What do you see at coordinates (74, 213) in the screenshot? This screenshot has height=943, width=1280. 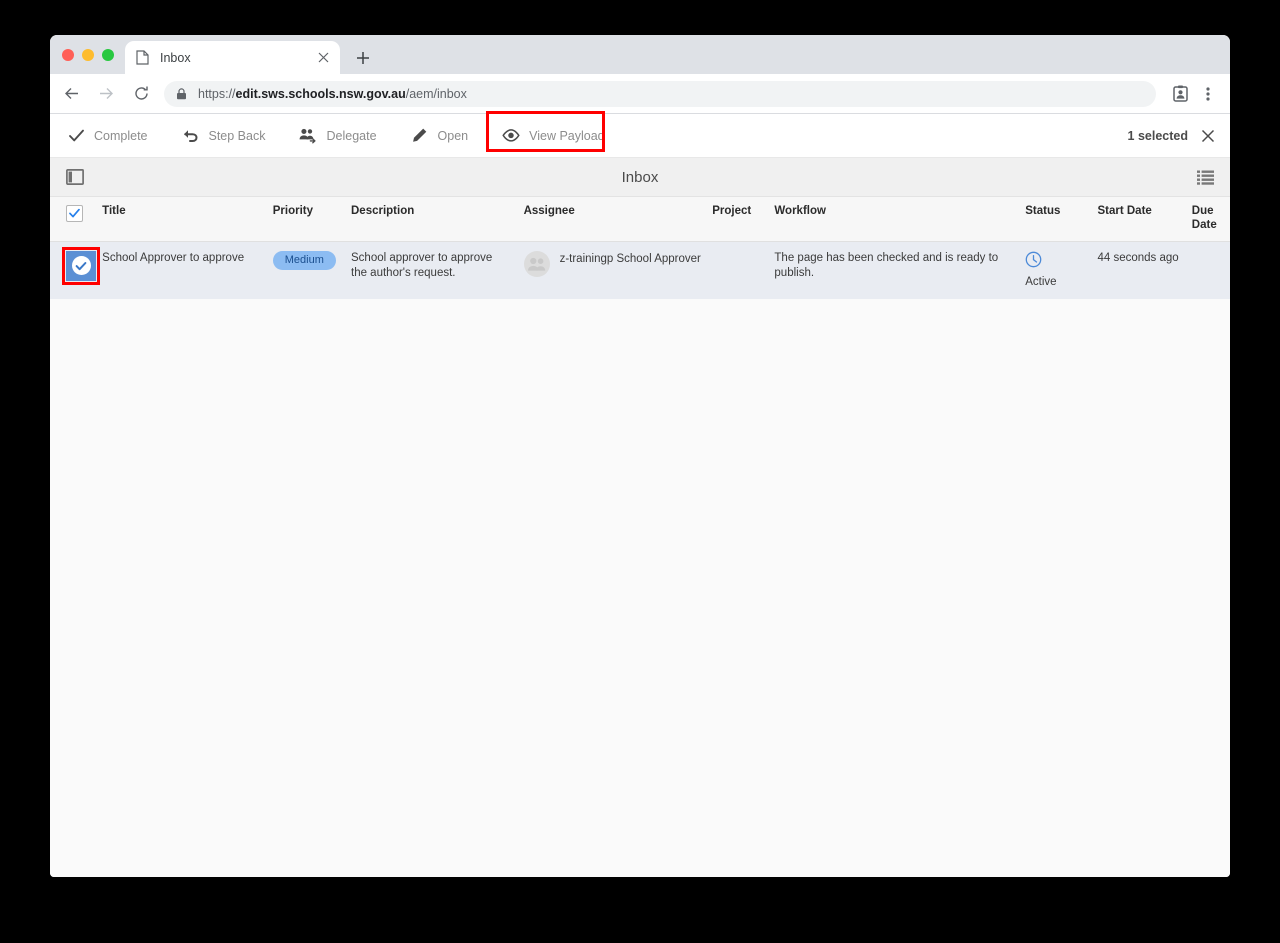 I see `select-all-checkbox` at bounding box center [74, 213].